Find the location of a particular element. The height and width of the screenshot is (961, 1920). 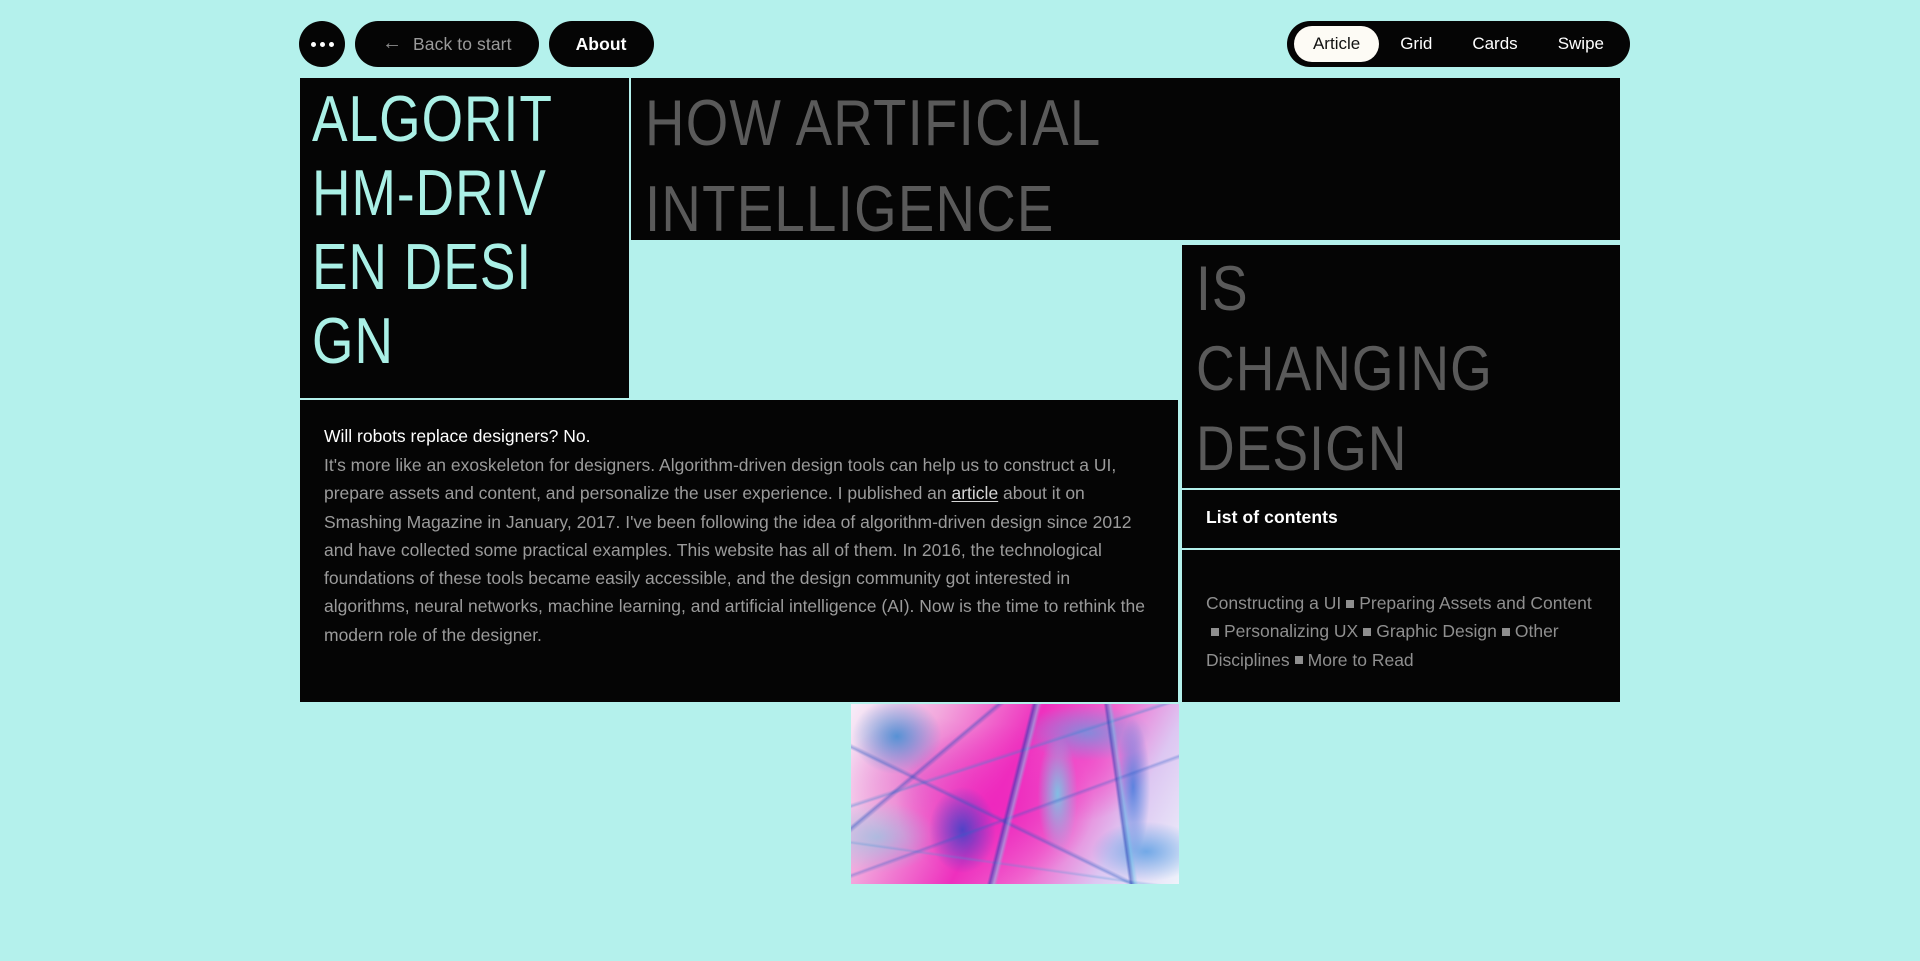

view-tab-cards: Cards is located at coordinates (1494, 44).